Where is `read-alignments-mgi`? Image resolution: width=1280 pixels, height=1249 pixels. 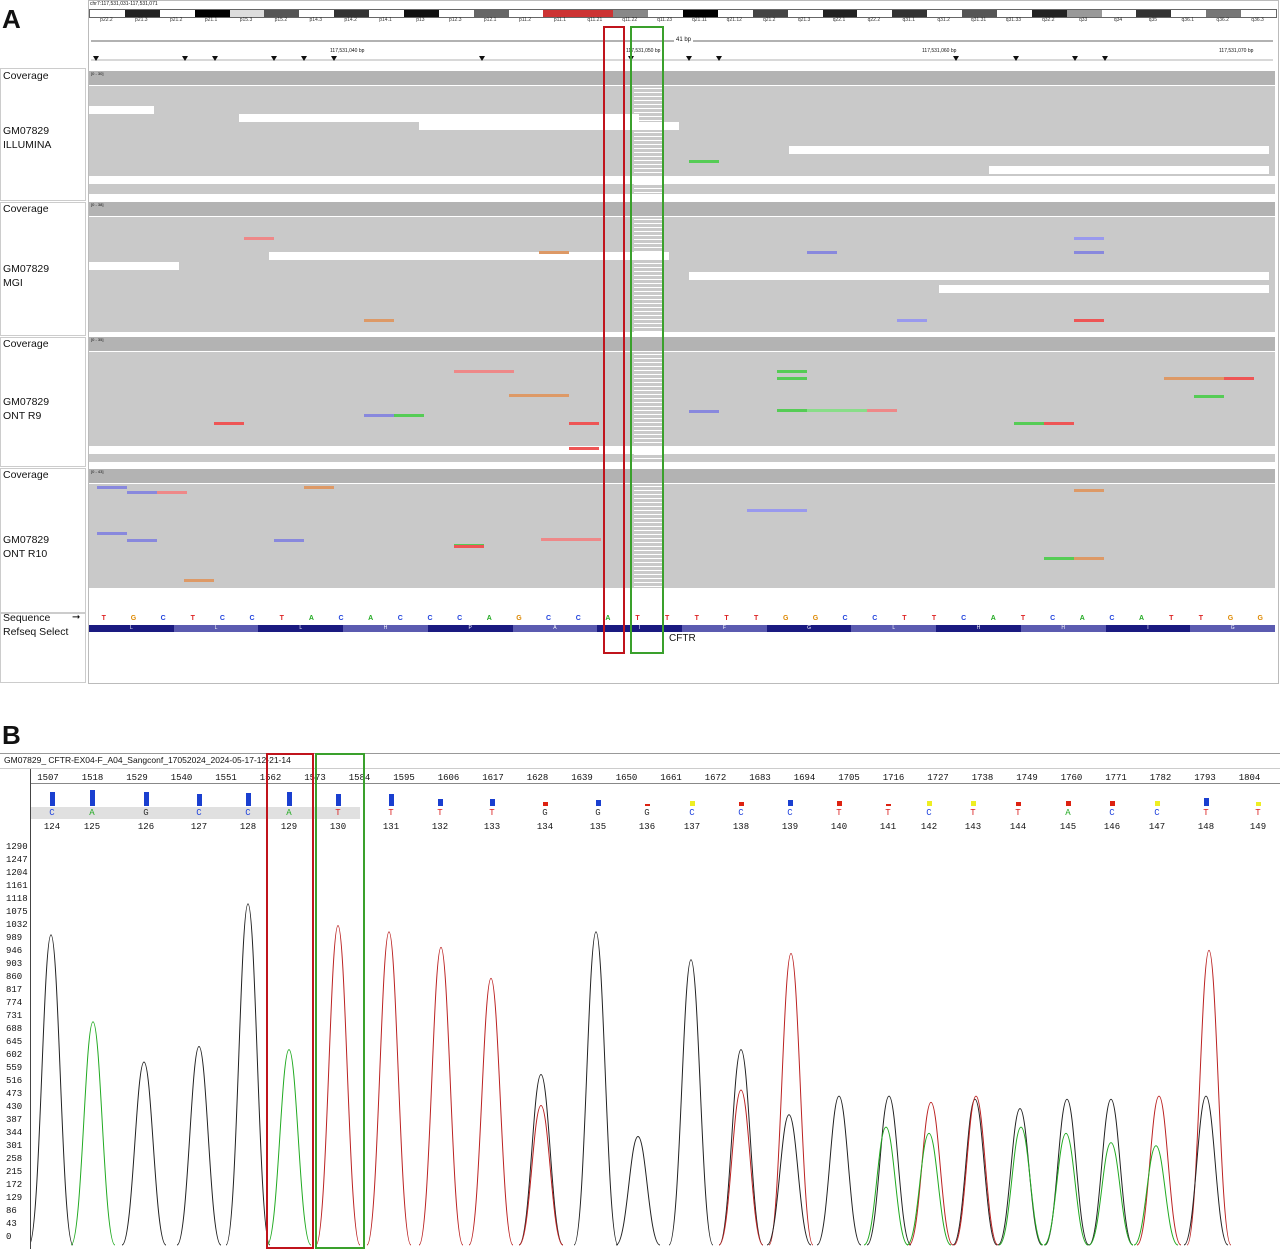 read-alignments-mgi is located at coordinates (682, 274).